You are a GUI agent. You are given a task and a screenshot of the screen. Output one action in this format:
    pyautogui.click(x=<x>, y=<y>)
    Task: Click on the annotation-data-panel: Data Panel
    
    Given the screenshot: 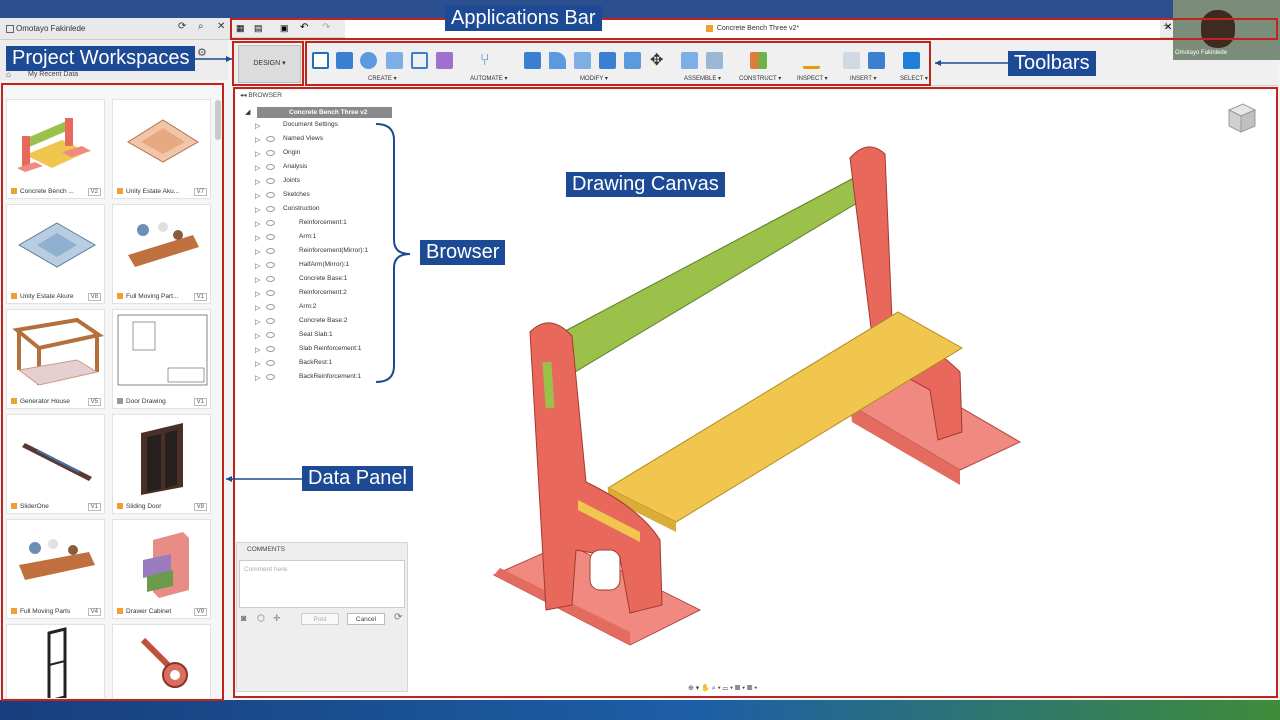 What is the action you would take?
    pyautogui.click(x=357, y=478)
    